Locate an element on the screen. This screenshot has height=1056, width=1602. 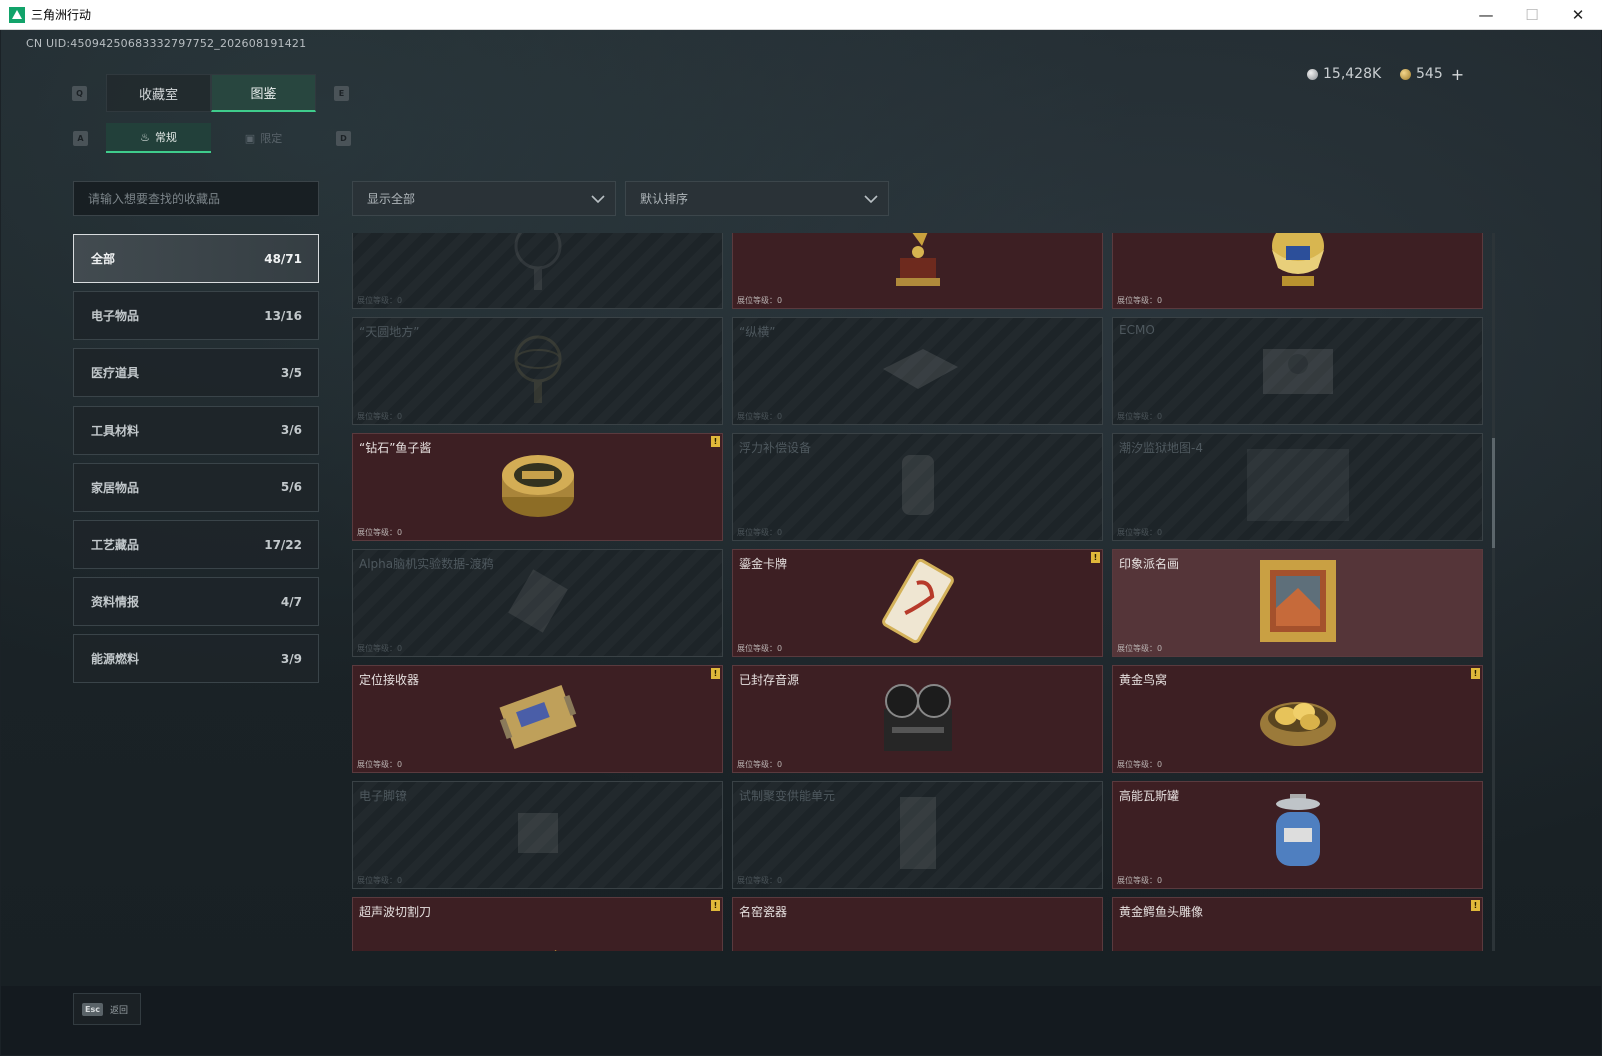
framed-painting-icon is located at coordinates (1298, 603).